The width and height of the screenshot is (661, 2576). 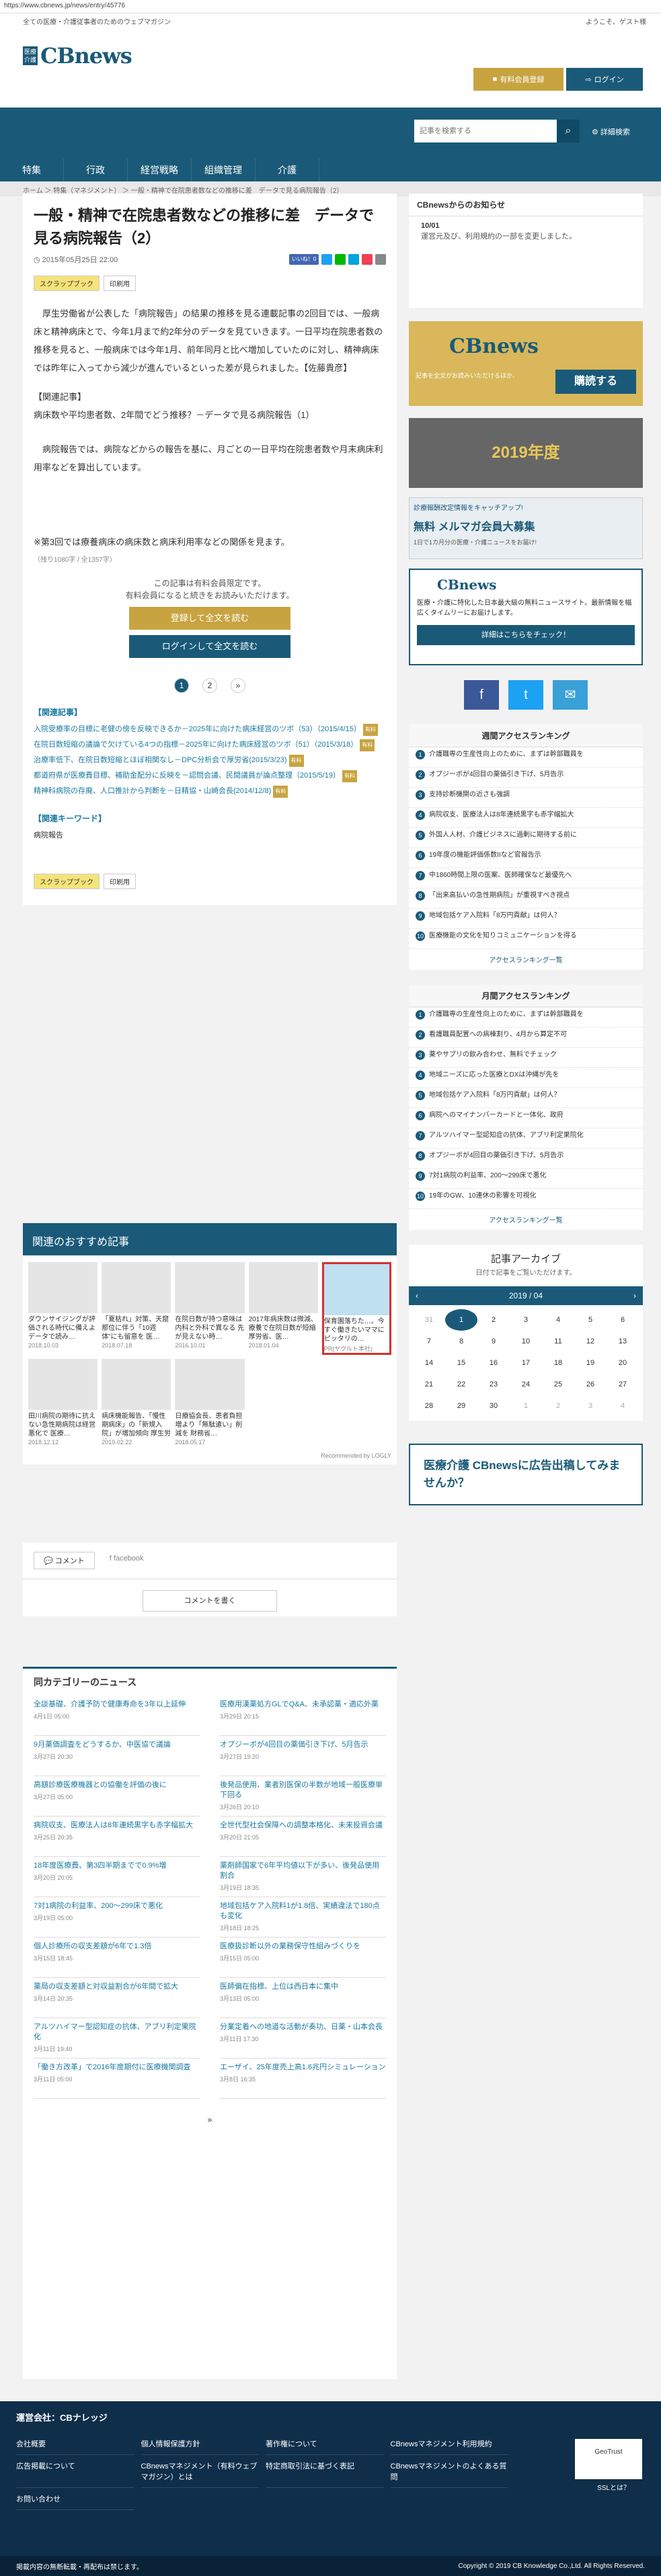 What do you see at coordinates (326, 259) in the screenshot?
I see `twitter-icon` at bounding box center [326, 259].